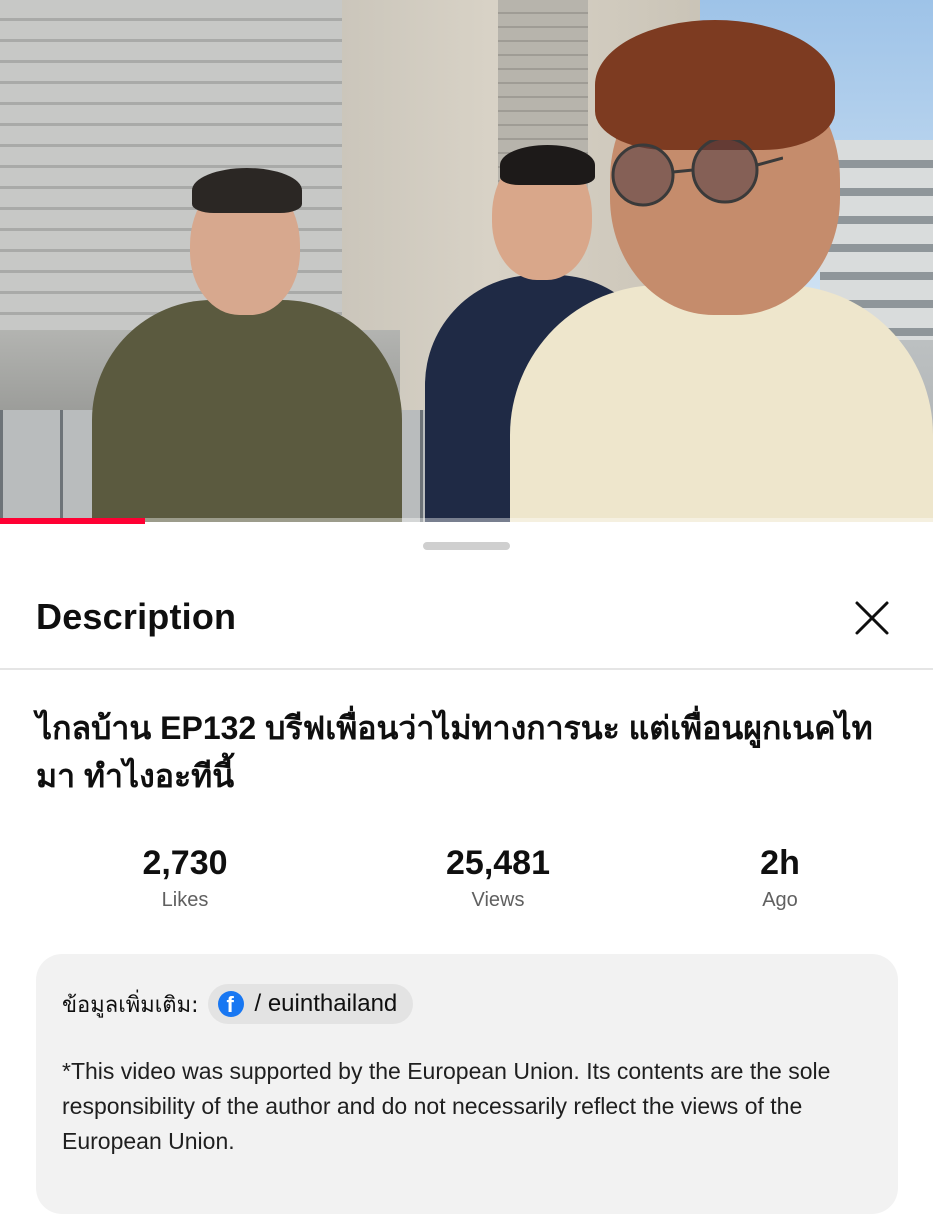  What do you see at coordinates (136, 616) in the screenshot?
I see `sheet-title: Description` at bounding box center [136, 616].